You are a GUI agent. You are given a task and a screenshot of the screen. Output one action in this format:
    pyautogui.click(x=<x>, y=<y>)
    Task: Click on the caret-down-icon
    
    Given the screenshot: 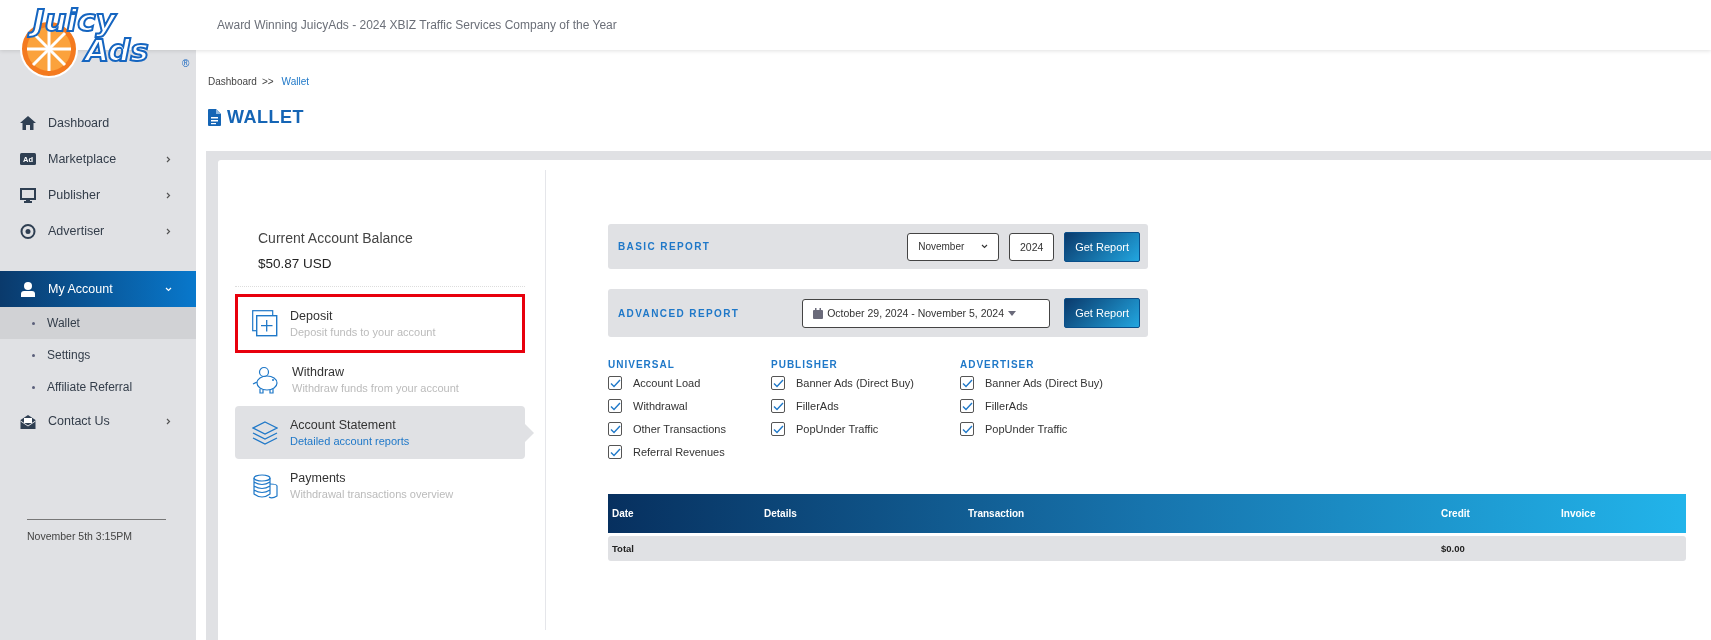 What is the action you would take?
    pyautogui.click(x=1012, y=313)
    